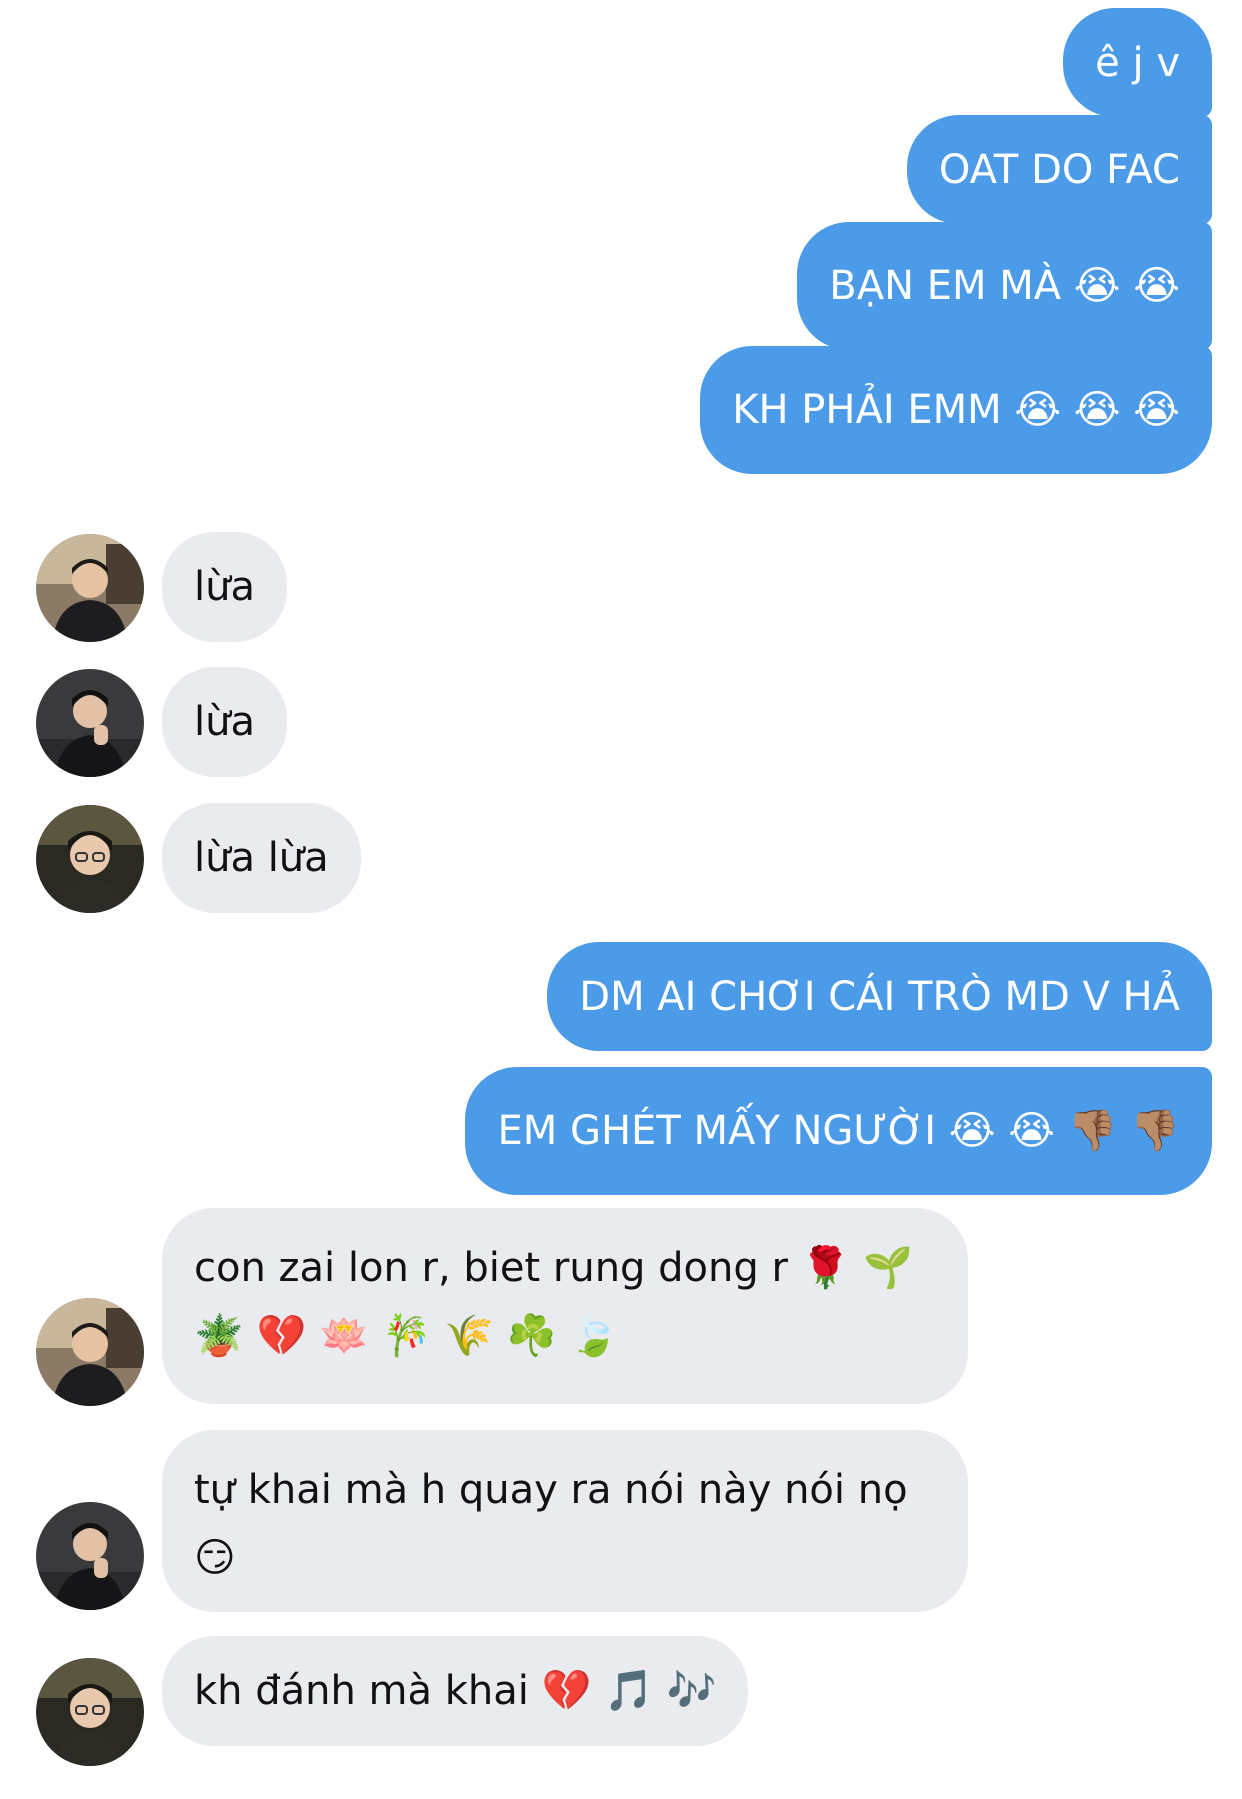 The height and width of the screenshot is (1799, 1242). I want to click on message-text: DM AI CHƠI CÁI TRÒ MD V HẢ, so click(879, 996).